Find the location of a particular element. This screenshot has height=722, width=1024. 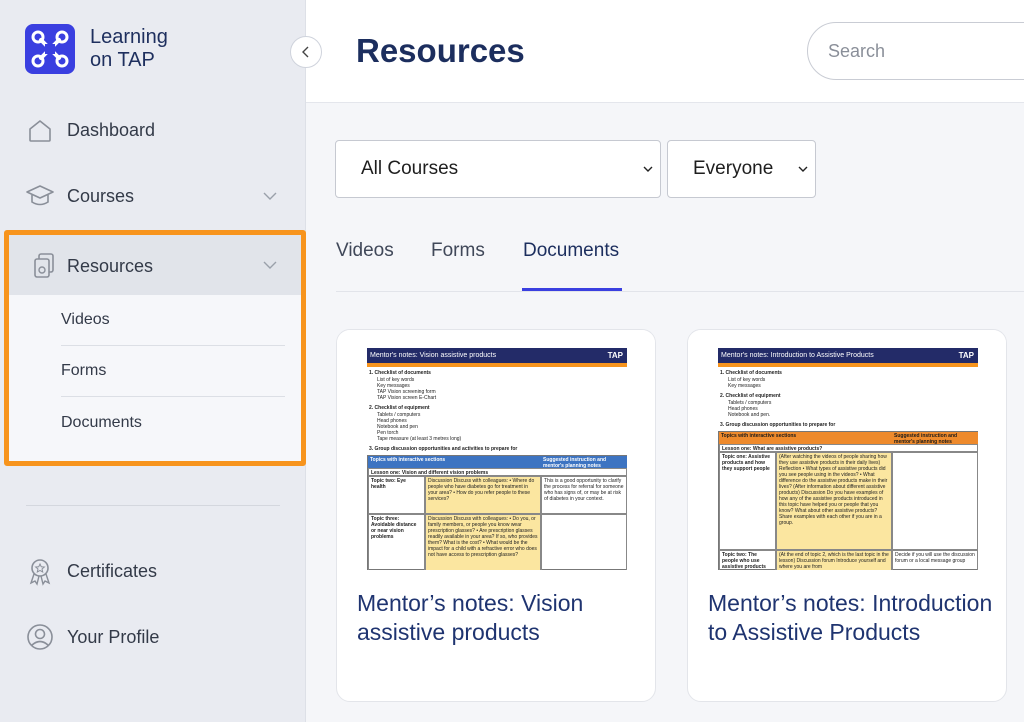

course-select: All Courses is located at coordinates (498, 169).